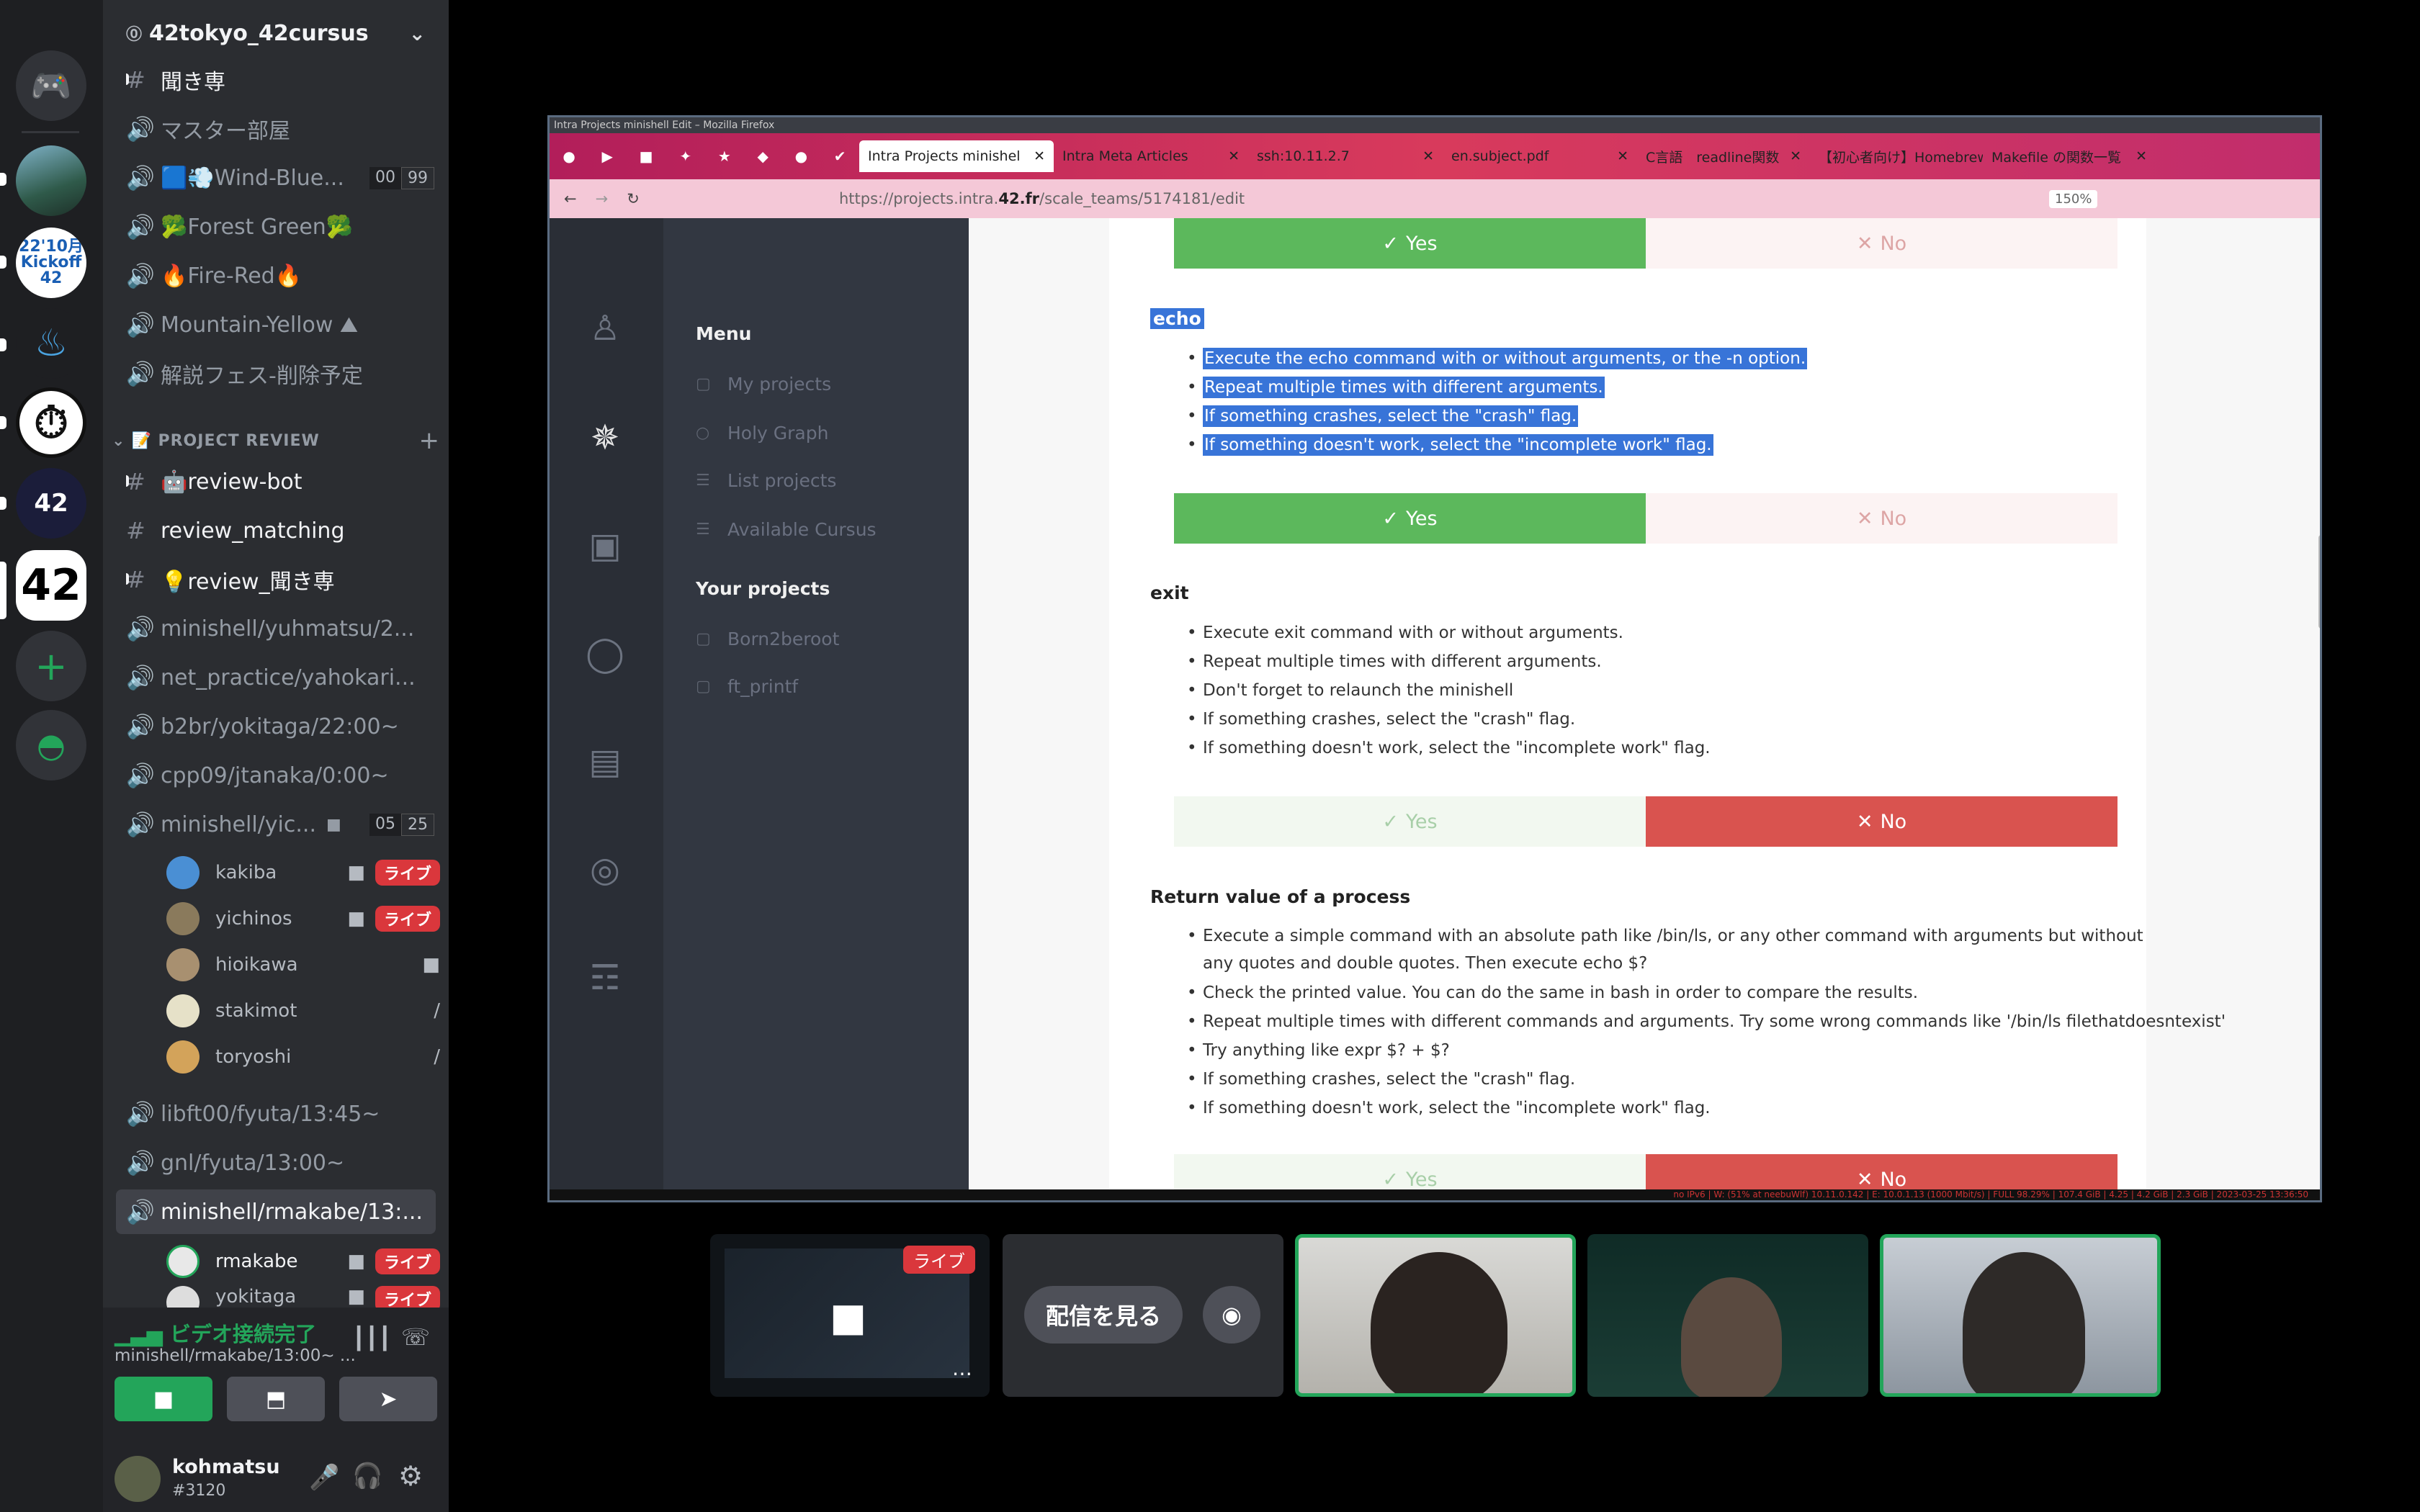 Image resolution: width=2420 pixels, height=1512 pixels. I want to click on voice-status: ▁▃▅ ビデオ接続完了, so click(216, 1333).